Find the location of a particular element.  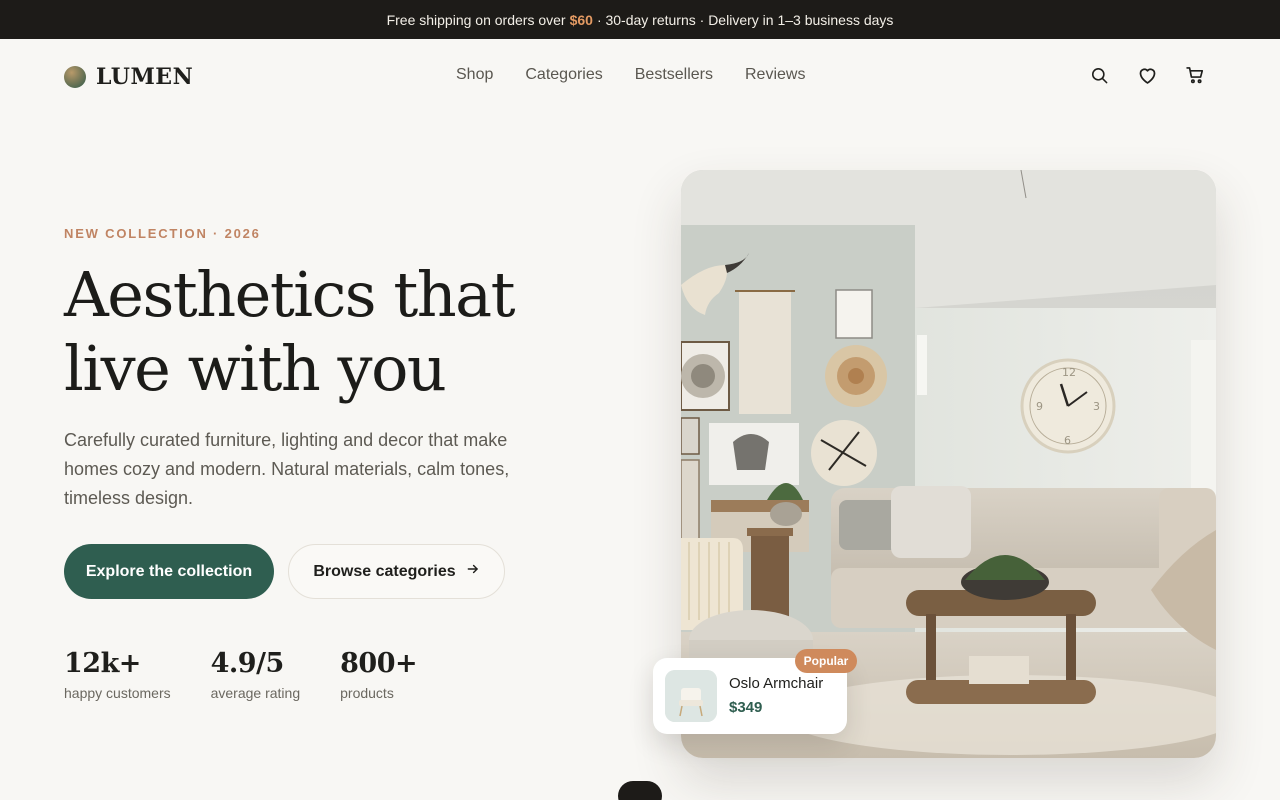

nav-link-categories: Categories is located at coordinates (563, 75).